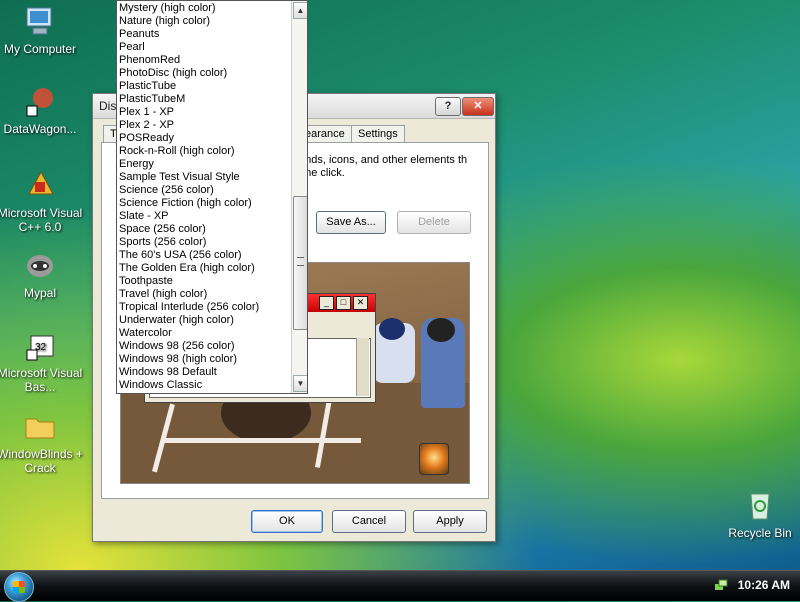 This screenshot has height=602, width=800. I want to click on minimize-icon: _, so click(326, 303).